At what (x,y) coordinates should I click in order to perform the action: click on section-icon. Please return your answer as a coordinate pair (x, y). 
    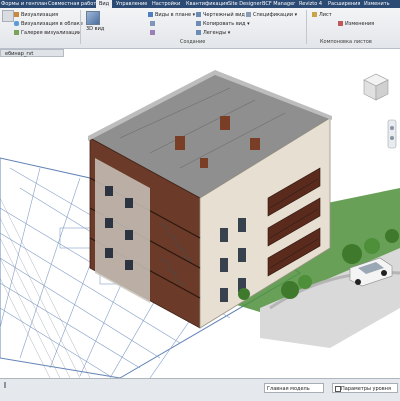
    Looking at the image, I should click on (152, 32).